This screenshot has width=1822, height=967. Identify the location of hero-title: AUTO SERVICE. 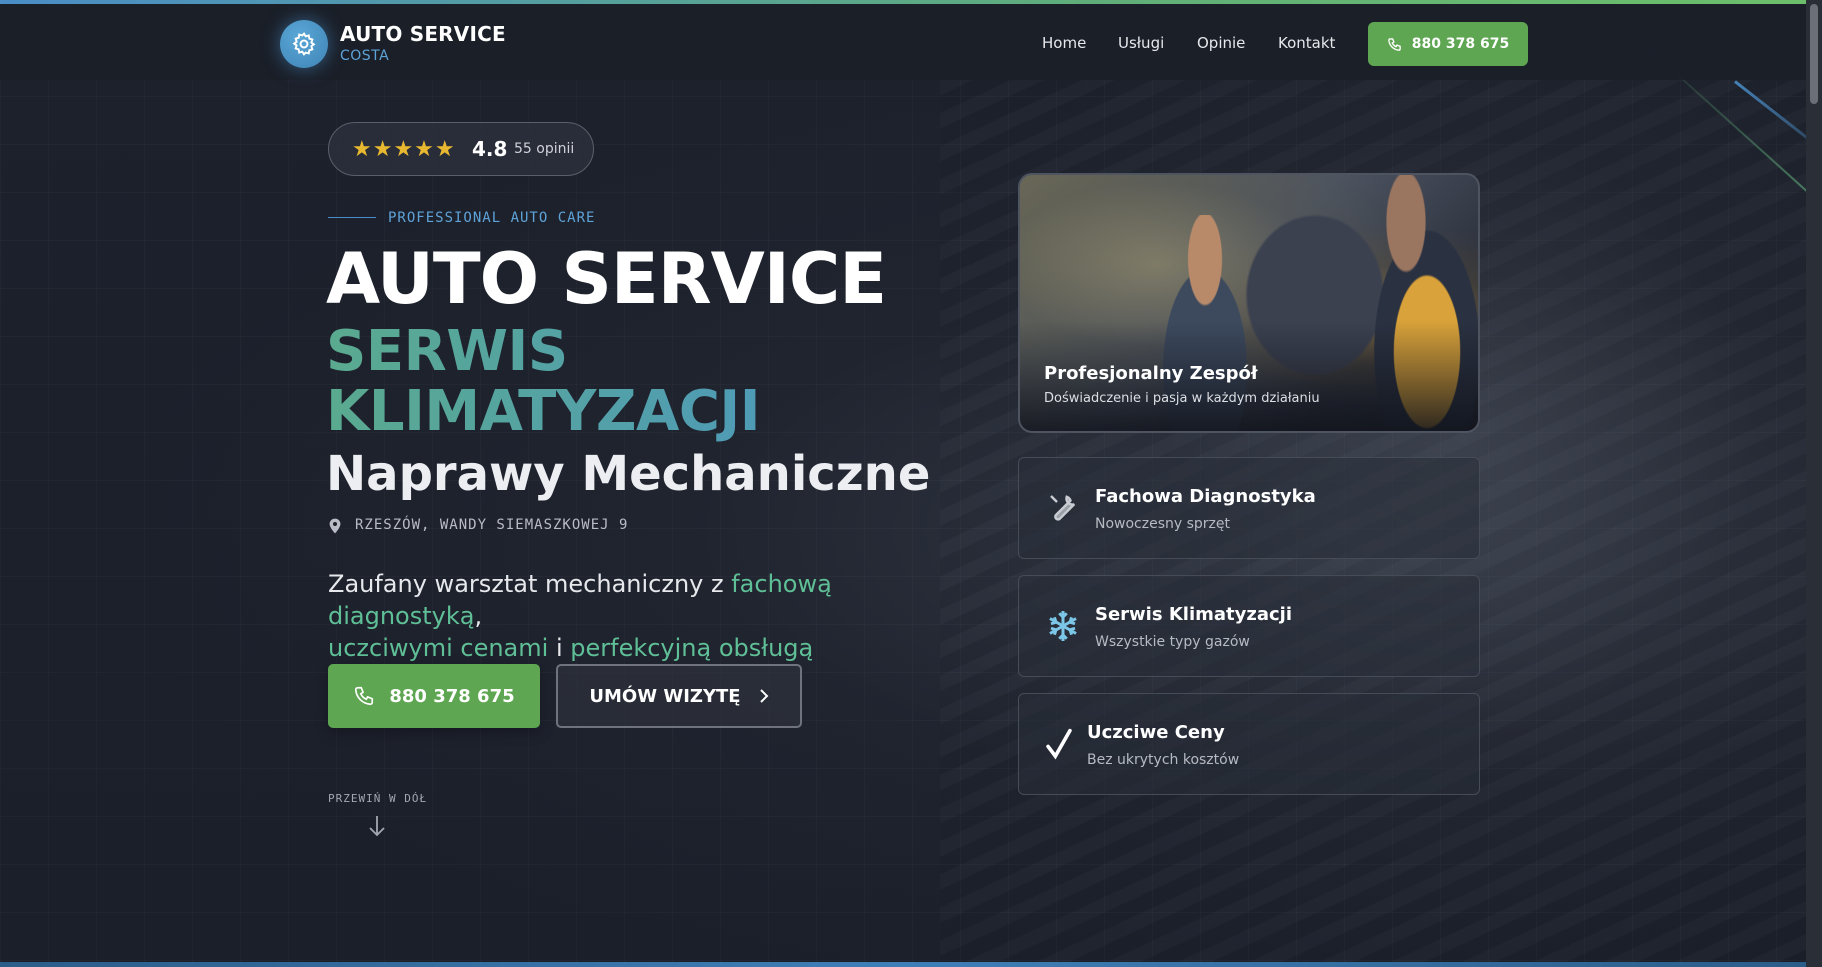
(606, 279).